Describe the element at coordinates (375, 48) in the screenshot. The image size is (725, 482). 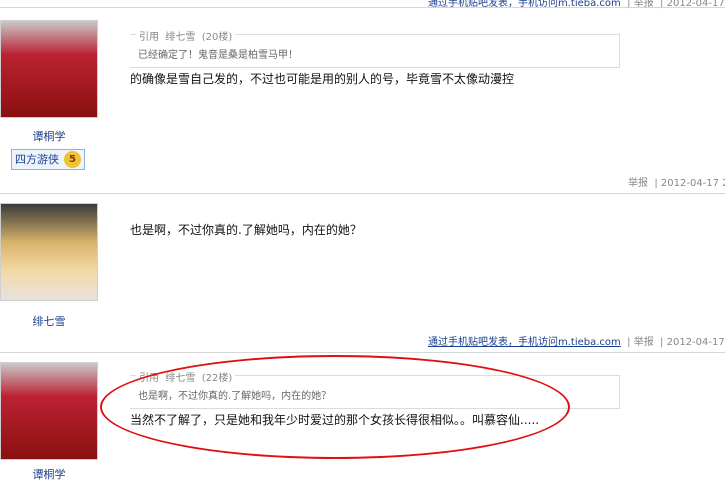
I see `quote-box: 引用 绯七雪 (20楼) 已经确定了！鬼音是桑是柏雪马甲！` at that location.